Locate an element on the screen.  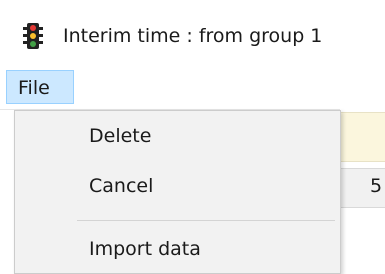
menu-item-import-data: Import data is located at coordinates (177, 250).